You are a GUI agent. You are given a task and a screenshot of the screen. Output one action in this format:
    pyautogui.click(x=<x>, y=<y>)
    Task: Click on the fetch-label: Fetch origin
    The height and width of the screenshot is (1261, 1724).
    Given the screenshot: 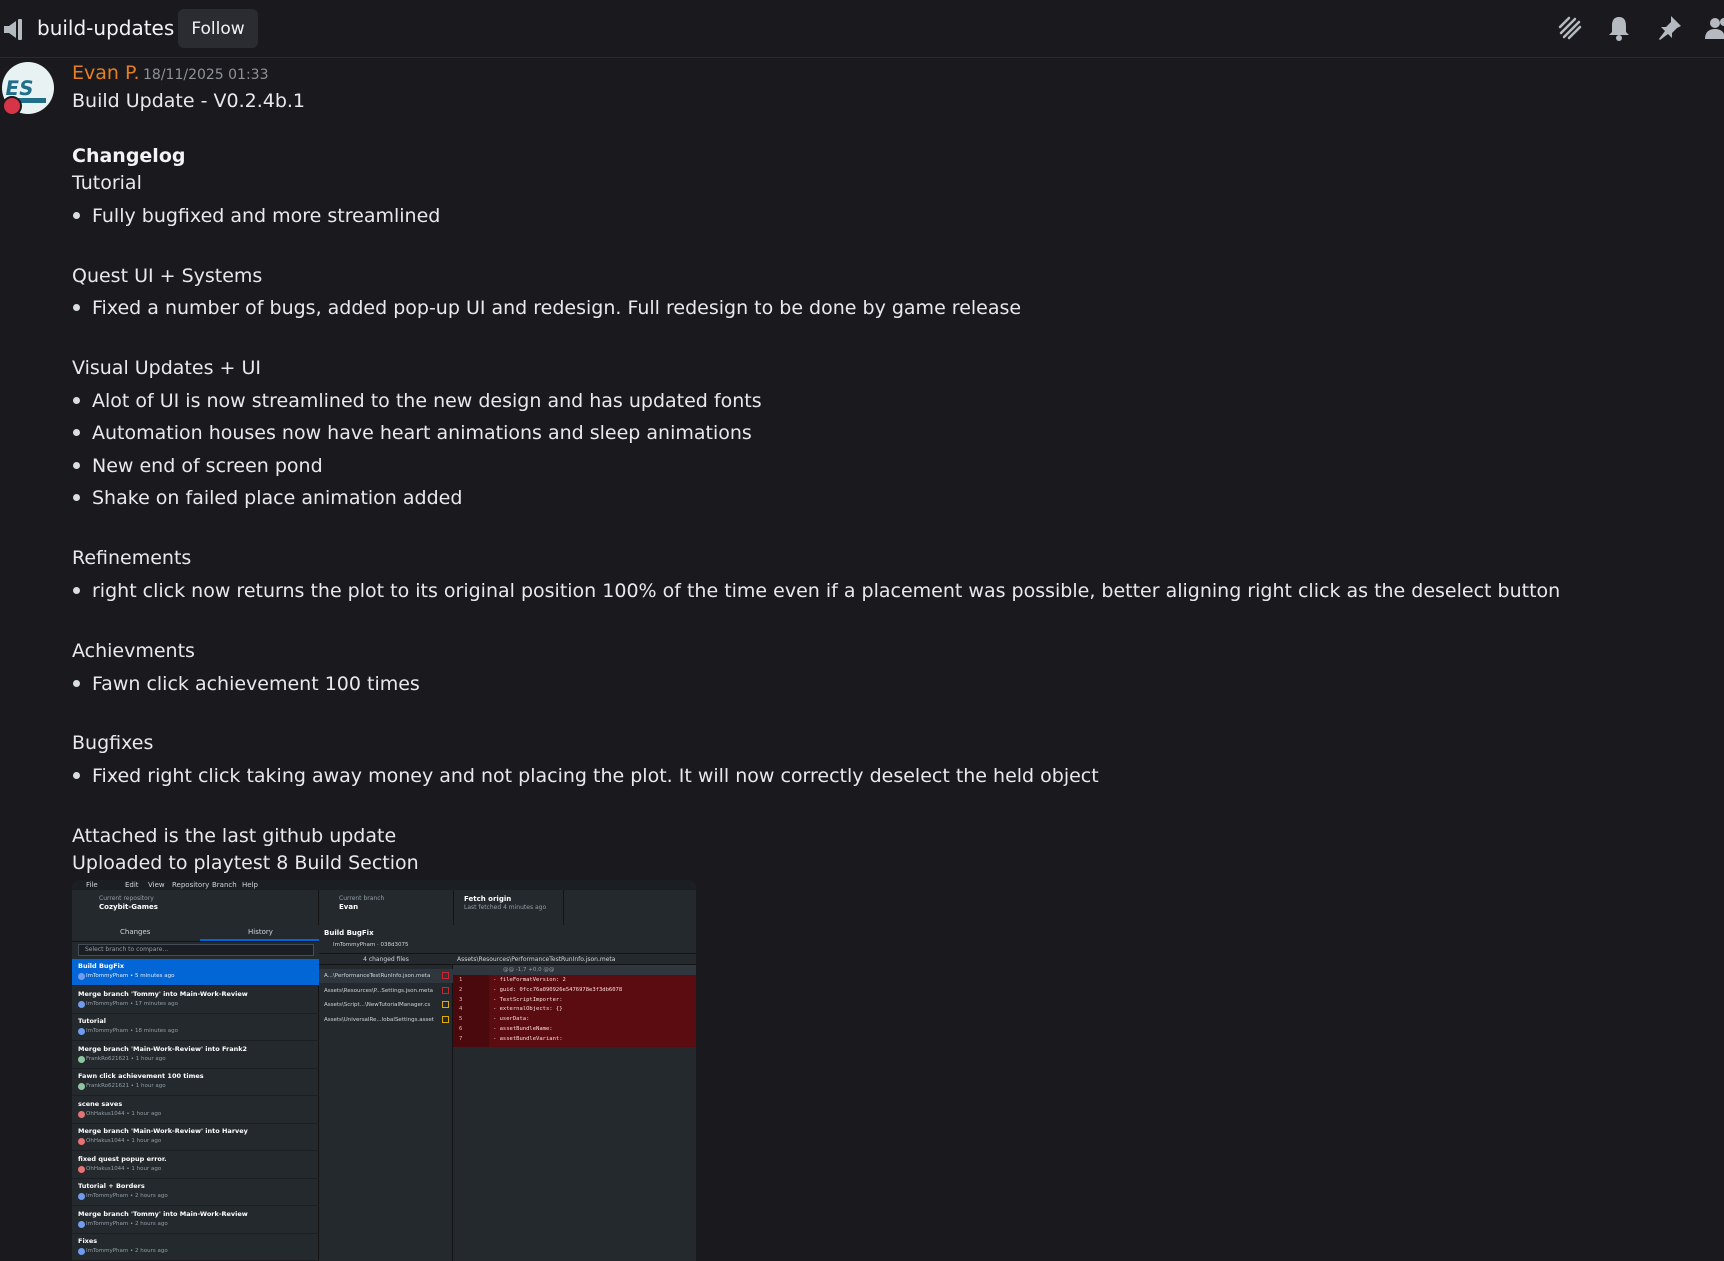 What is the action you would take?
    pyautogui.click(x=488, y=899)
    